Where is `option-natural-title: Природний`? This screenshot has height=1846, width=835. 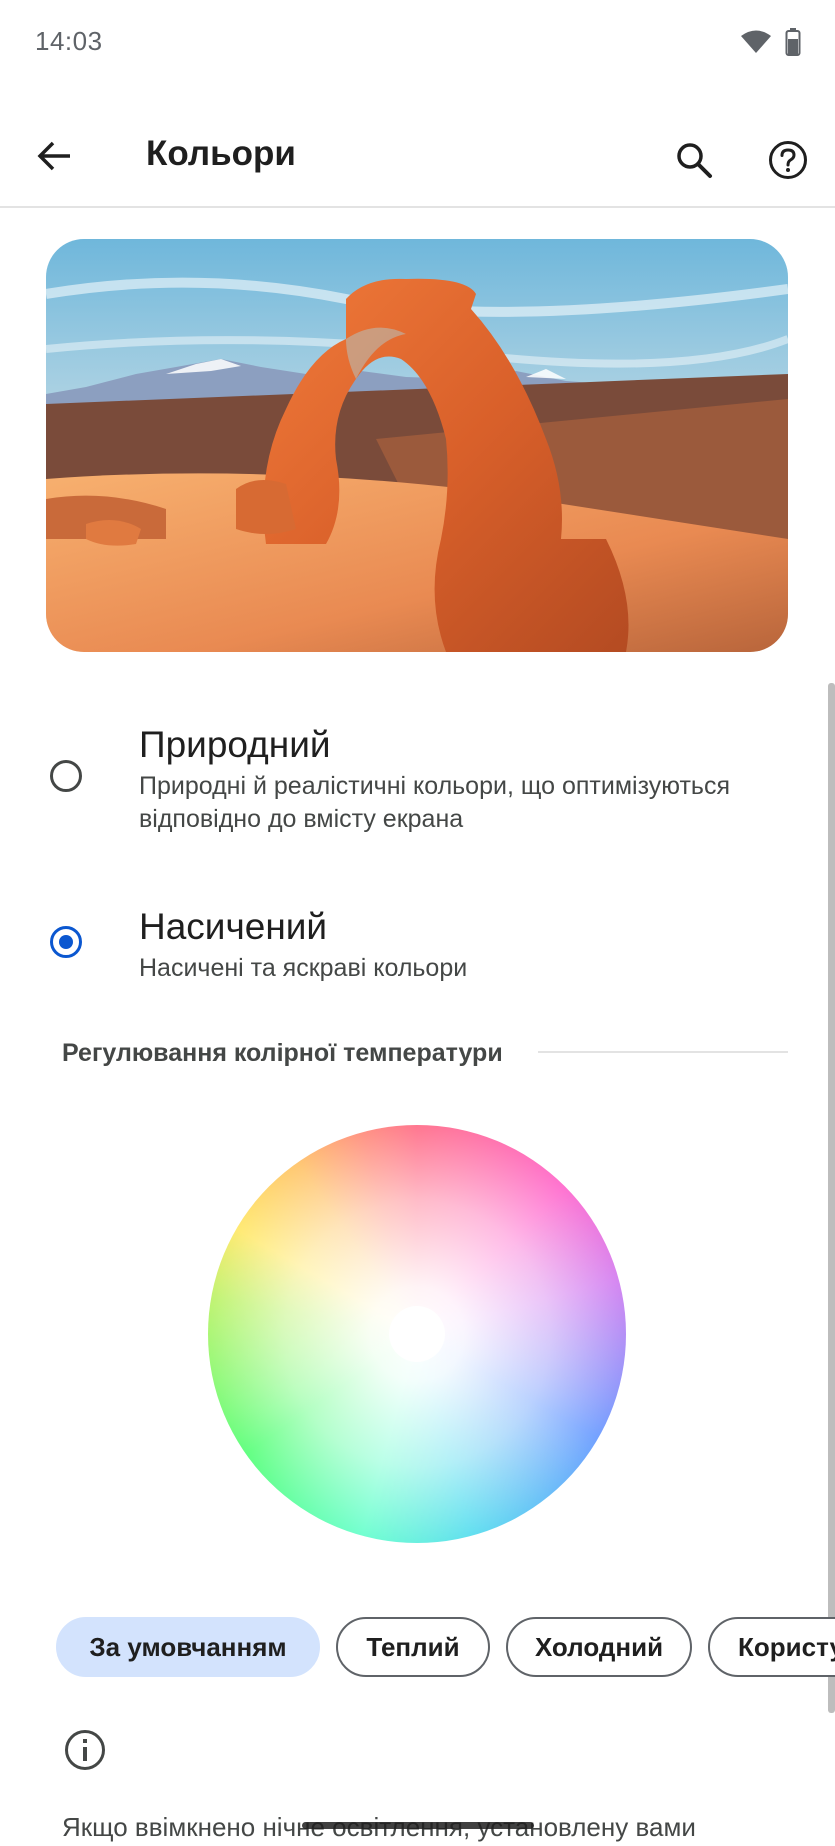 option-natural-title: Природний is located at coordinates (235, 744).